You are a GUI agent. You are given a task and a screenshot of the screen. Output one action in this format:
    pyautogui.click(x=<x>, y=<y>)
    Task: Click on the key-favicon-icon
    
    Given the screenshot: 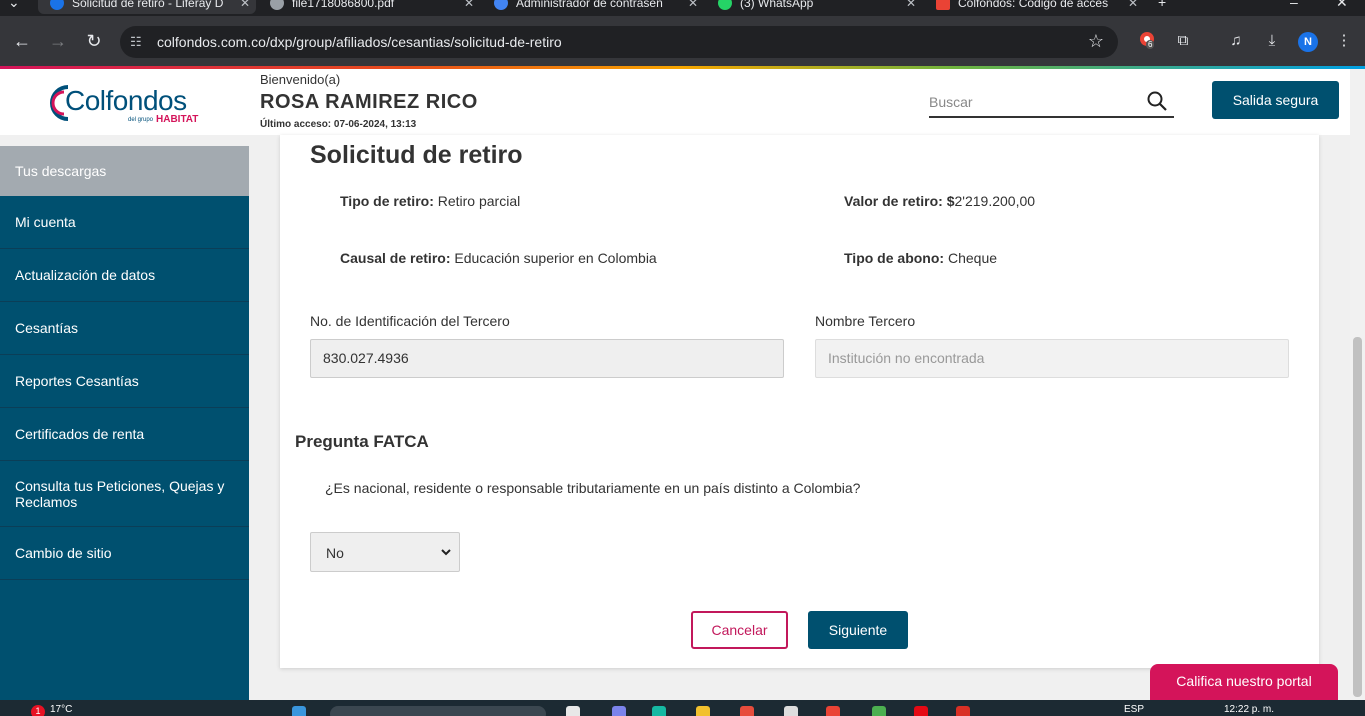 What is the action you would take?
    pyautogui.click(x=501, y=5)
    